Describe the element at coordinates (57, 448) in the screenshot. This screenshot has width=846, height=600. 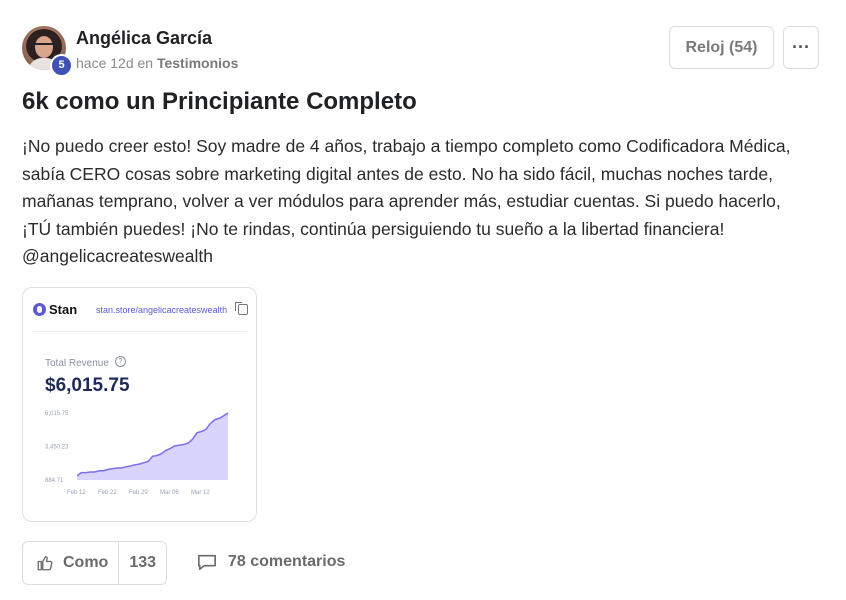
I see `y-tick-label: 3,450.23` at that location.